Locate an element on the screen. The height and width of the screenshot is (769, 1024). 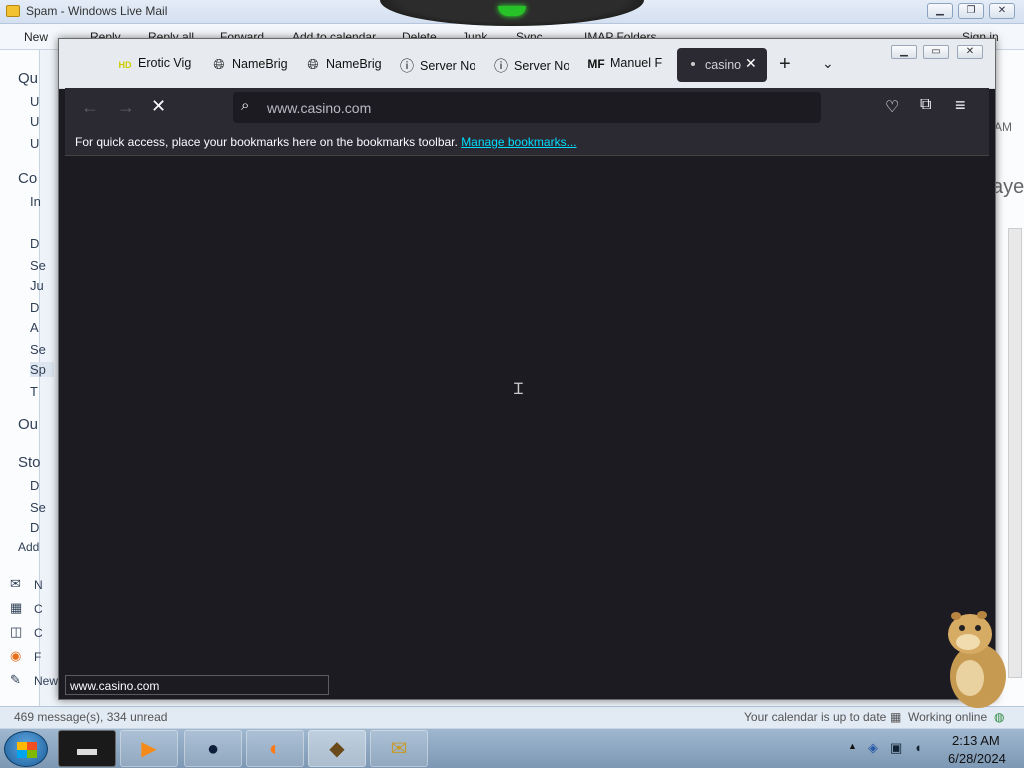
nav-mail: N is located at coordinates (38, 585).